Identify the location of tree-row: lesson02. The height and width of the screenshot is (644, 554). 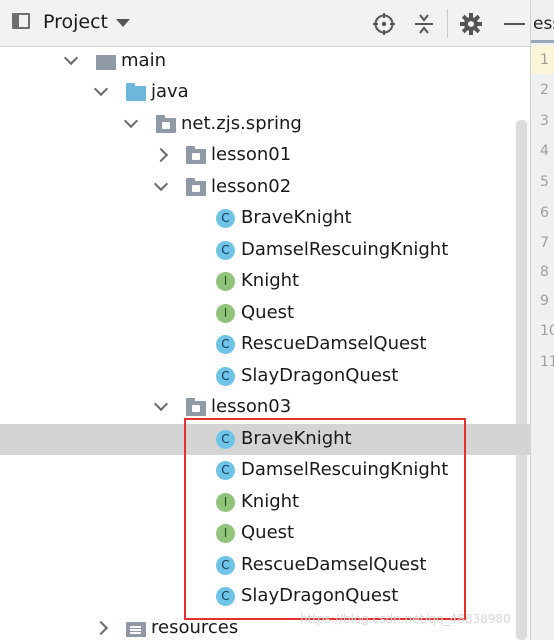
(265, 187).